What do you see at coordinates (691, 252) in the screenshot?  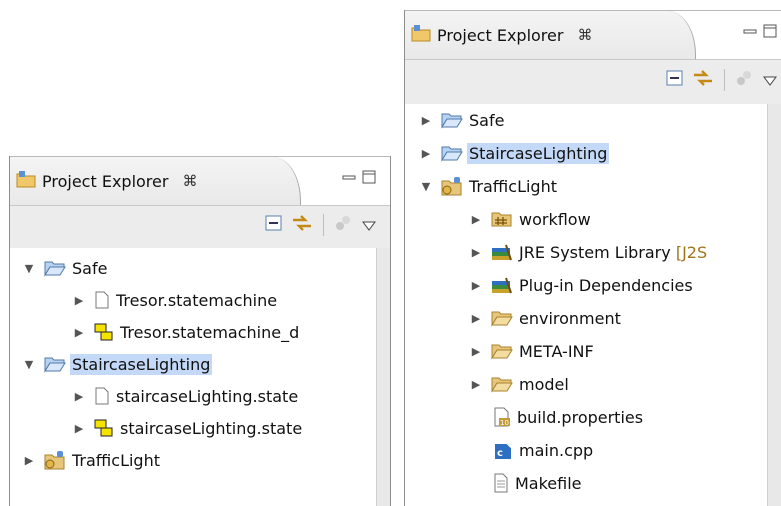 I see `library-suffix: [J2S` at bounding box center [691, 252].